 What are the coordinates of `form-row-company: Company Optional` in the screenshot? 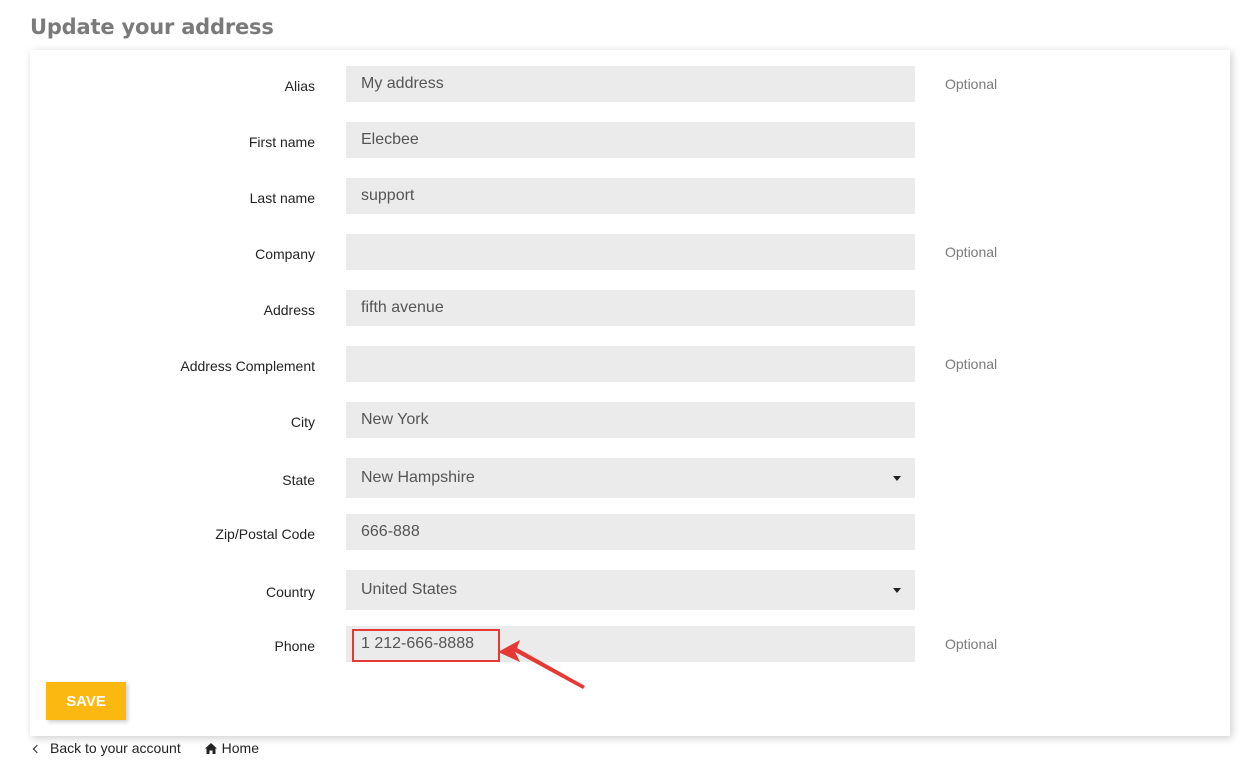 It's located at (630, 254).